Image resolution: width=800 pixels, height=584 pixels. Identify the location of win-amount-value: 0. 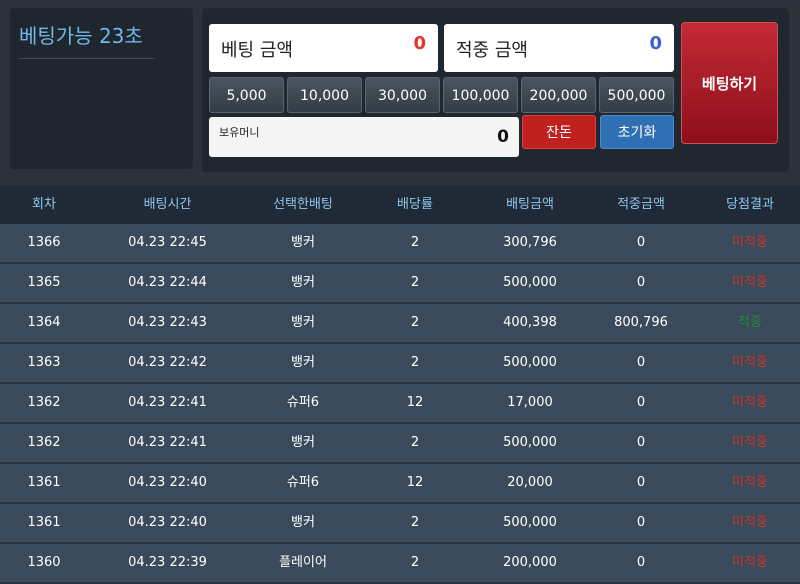
(655, 43).